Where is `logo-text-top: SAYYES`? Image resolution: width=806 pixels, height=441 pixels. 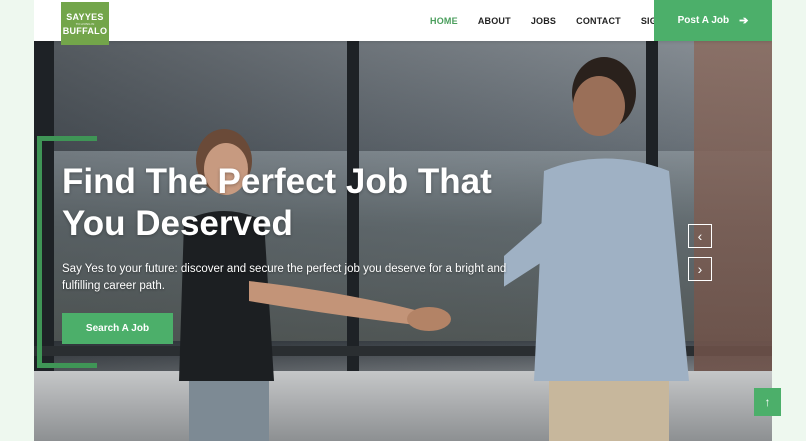 logo-text-top: SAYYES is located at coordinates (85, 16).